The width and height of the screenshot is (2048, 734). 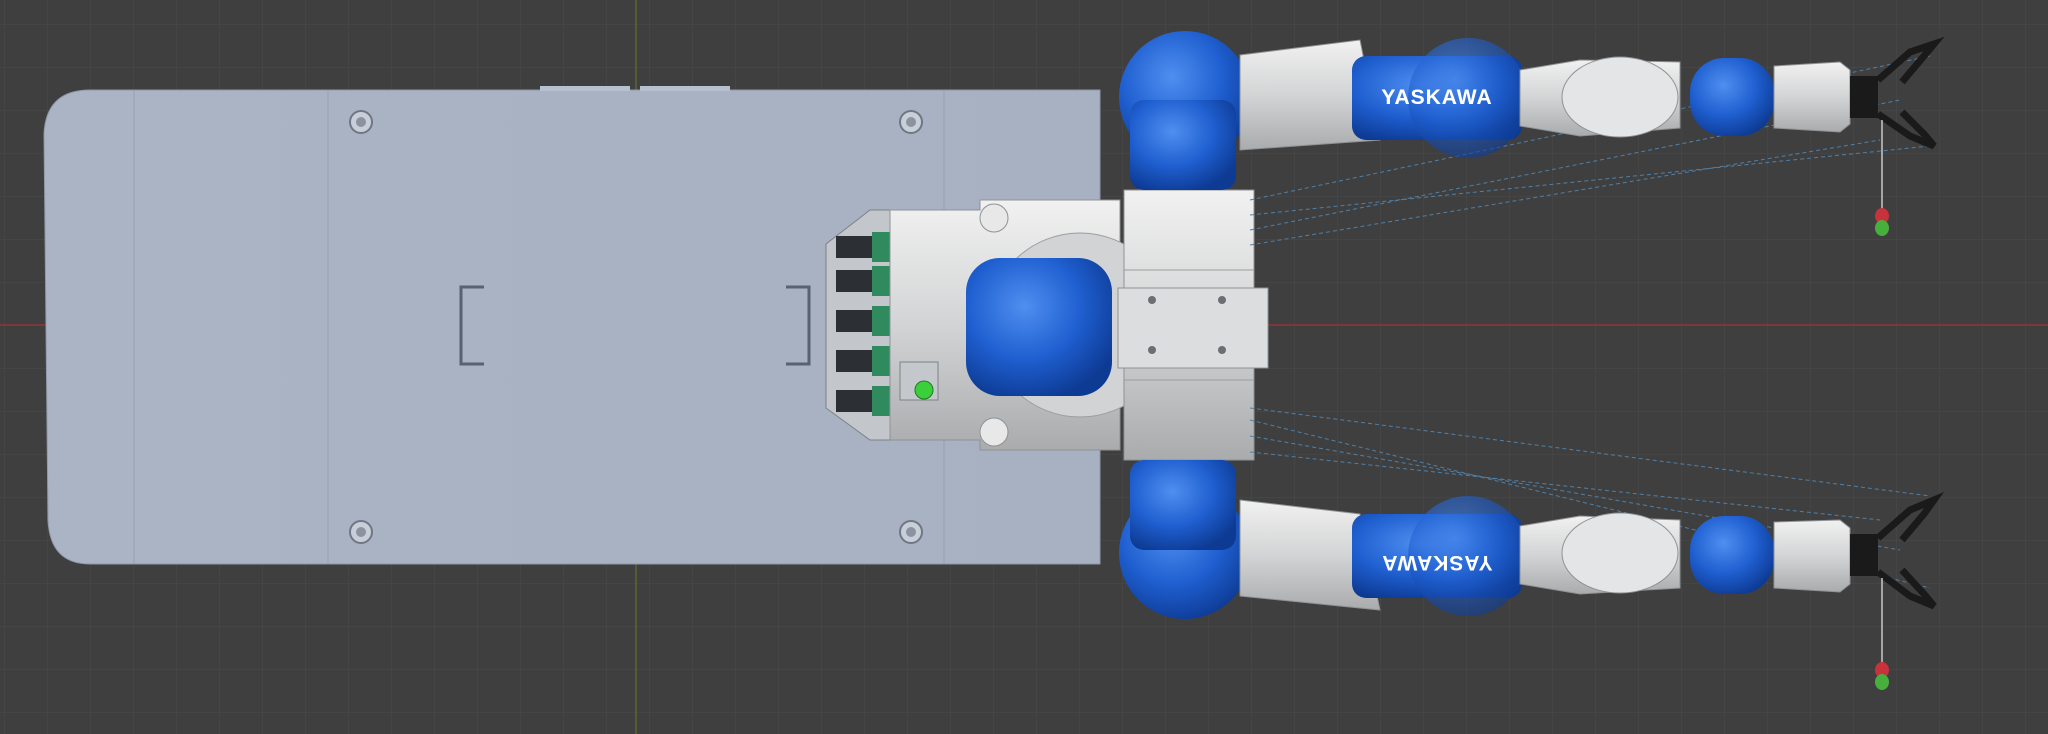 What do you see at coordinates (1732, 97) in the screenshot?
I see `wrist-joint` at bounding box center [1732, 97].